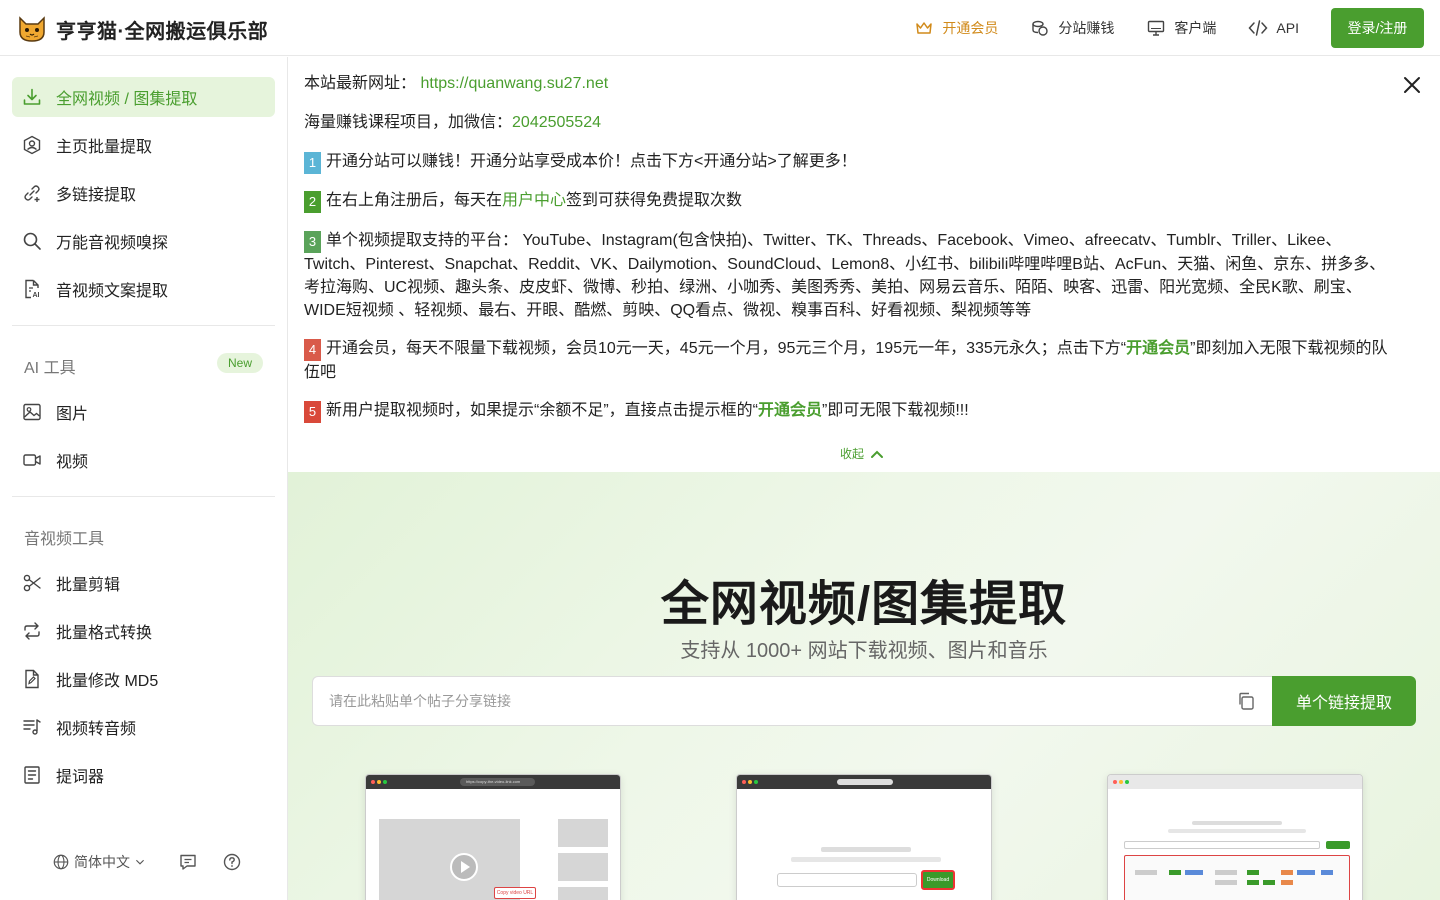  Describe the element at coordinates (143, 460) in the screenshot. I see `sidebar-item-ai-video: 视频` at that location.